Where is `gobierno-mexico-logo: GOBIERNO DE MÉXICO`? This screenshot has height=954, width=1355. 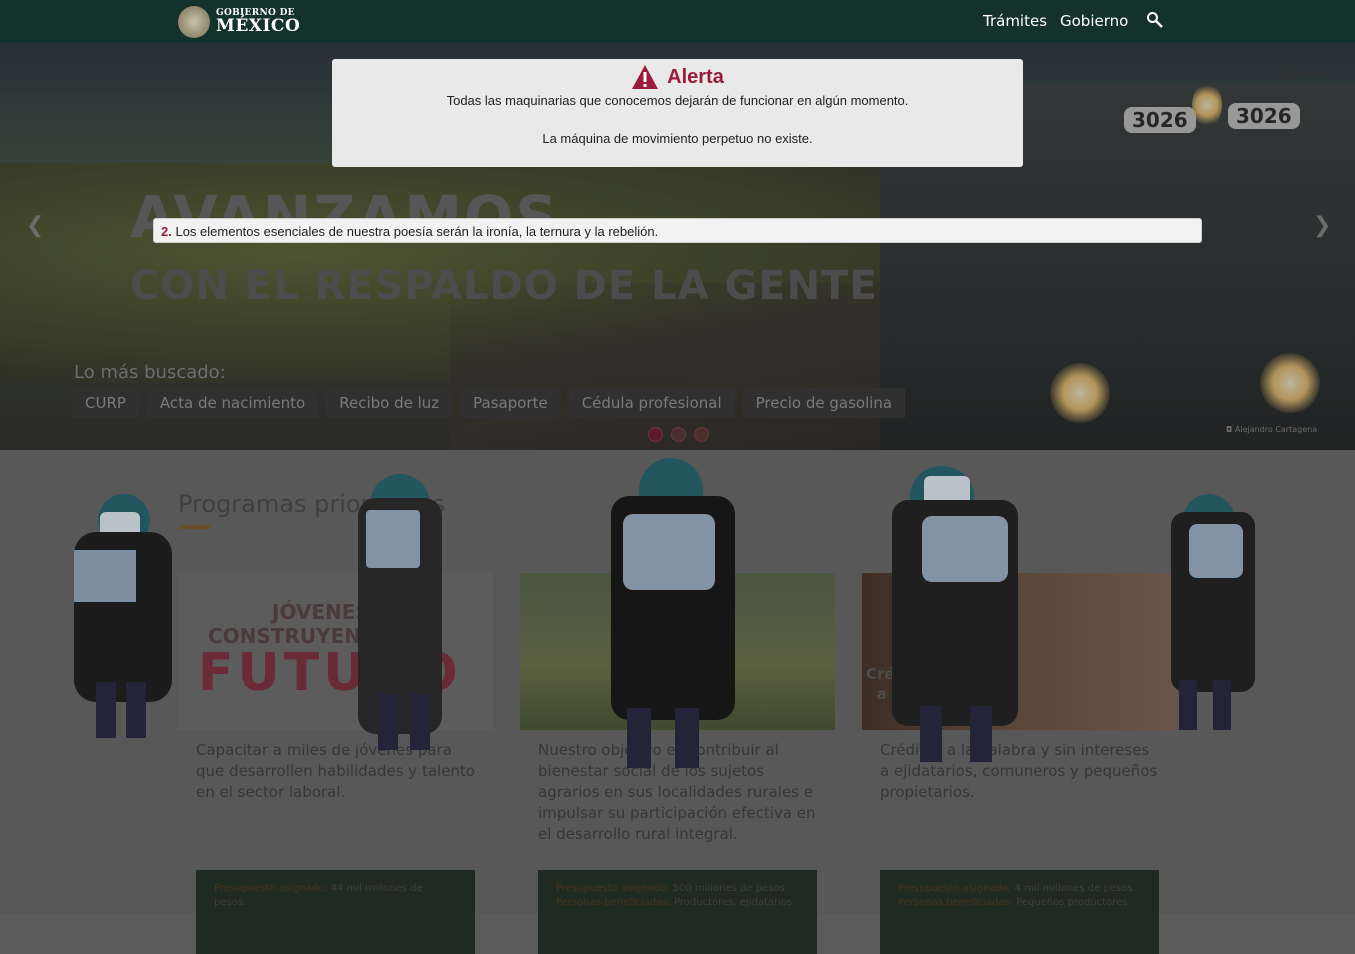 gobierno-mexico-logo: GOBIERNO DE MÉXICO is located at coordinates (239, 21).